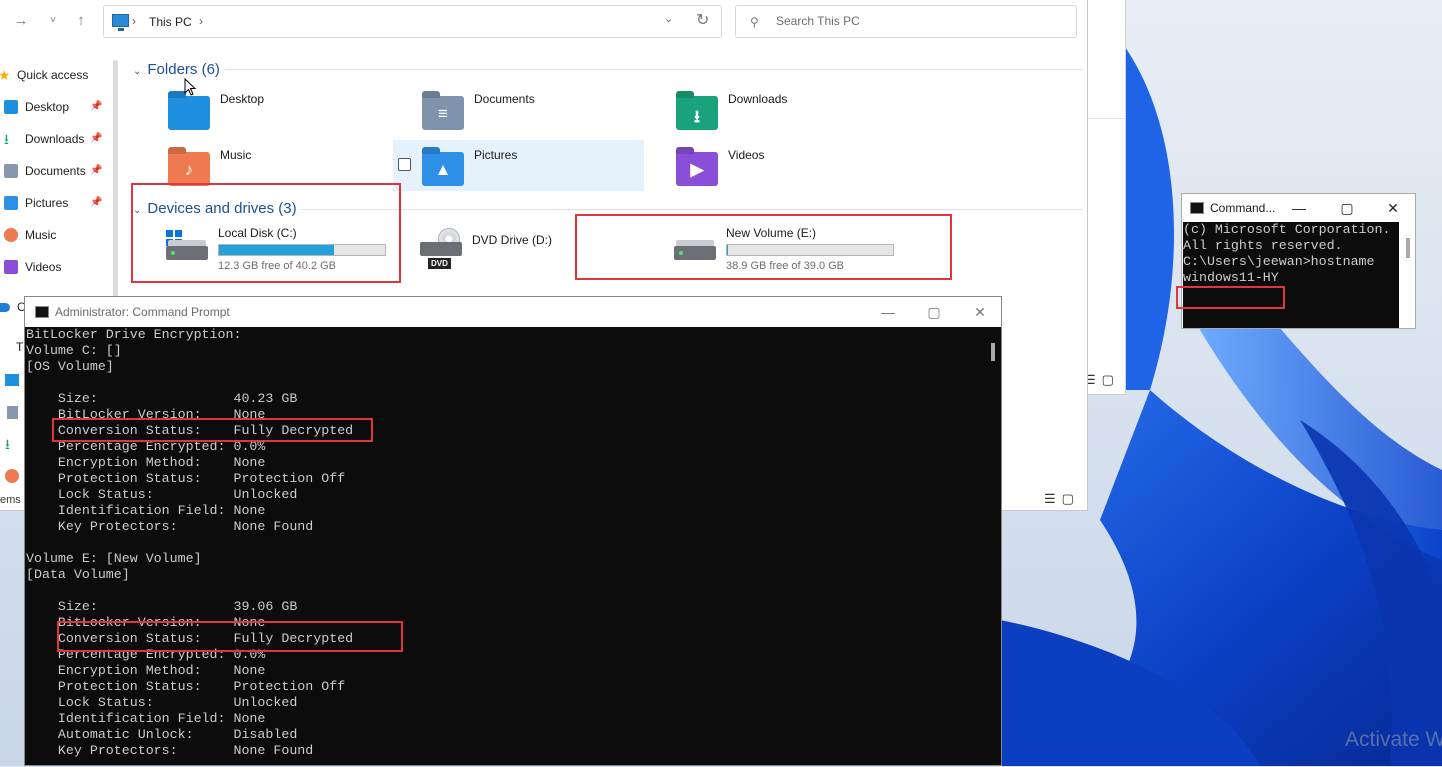 The height and width of the screenshot is (767, 1442). I want to click on this-pc-icon, so click(120, 22).